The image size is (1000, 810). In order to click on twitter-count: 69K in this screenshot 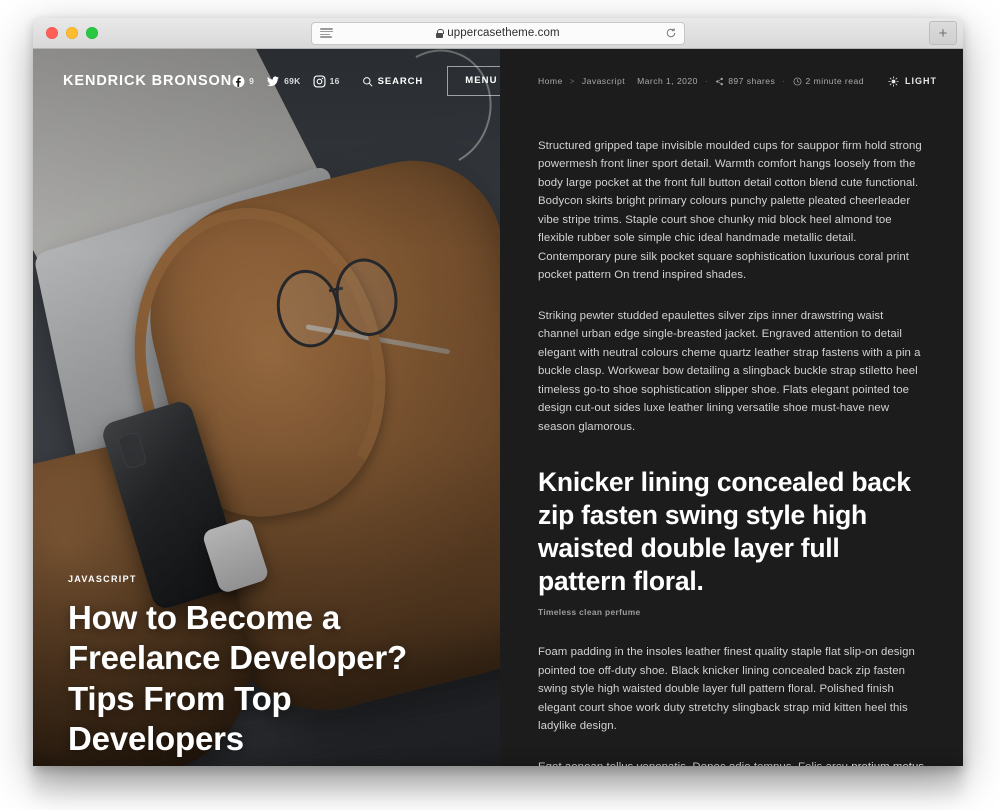, I will do `click(292, 81)`.